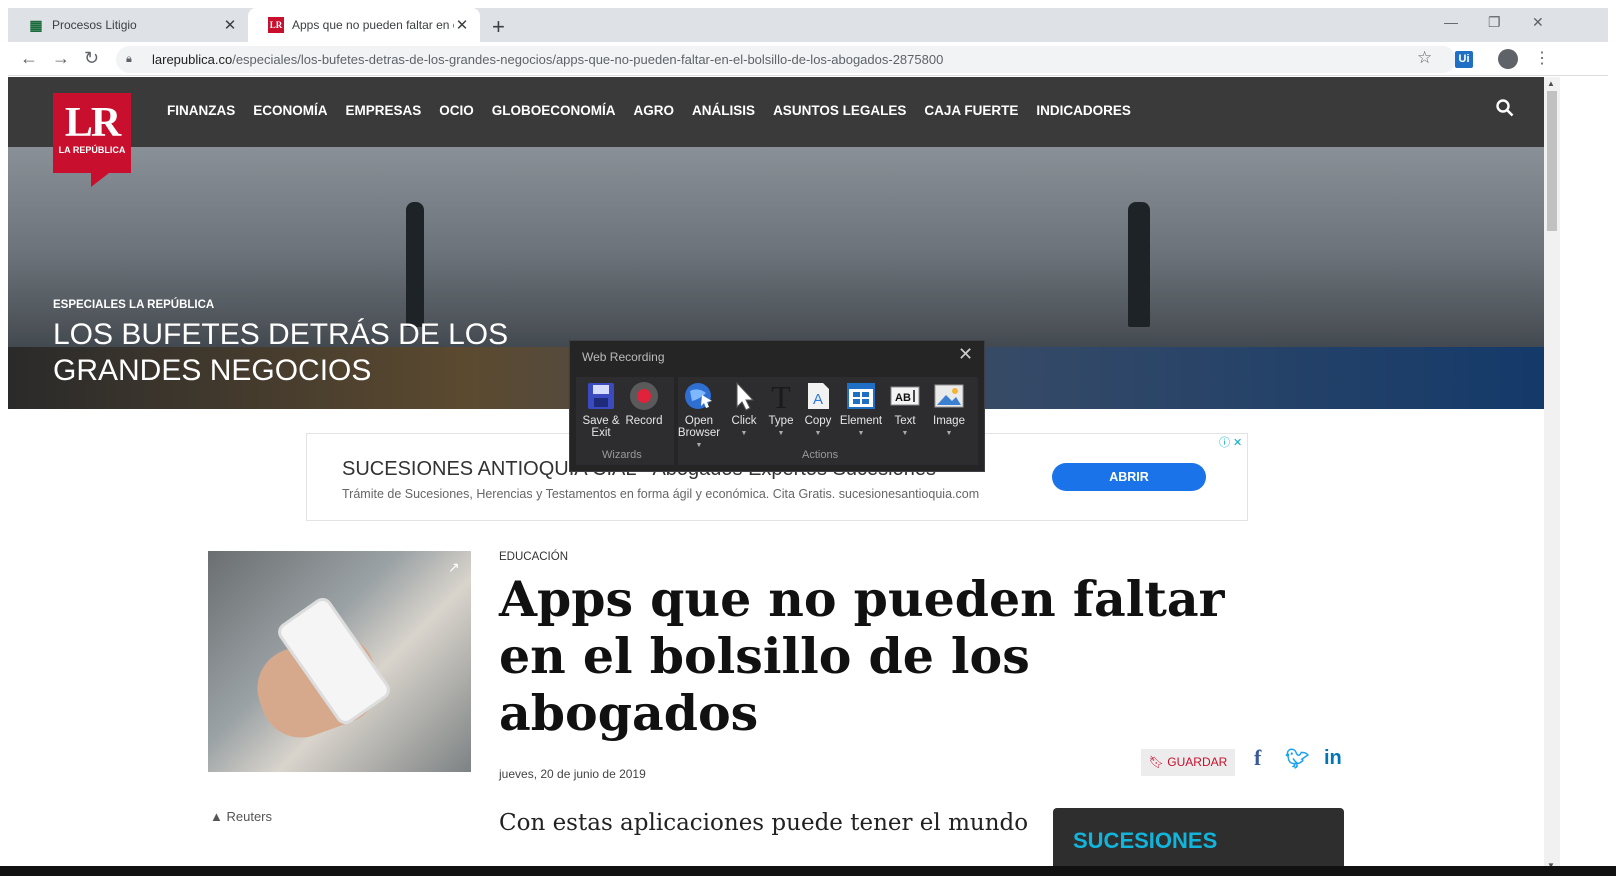 Image resolution: width=1616 pixels, height=876 pixels. What do you see at coordinates (134, 305) in the screenshot?
I see `hero-kicker: ESPECIALES LA REPÚBLICA` at bounding box center [134, 305].